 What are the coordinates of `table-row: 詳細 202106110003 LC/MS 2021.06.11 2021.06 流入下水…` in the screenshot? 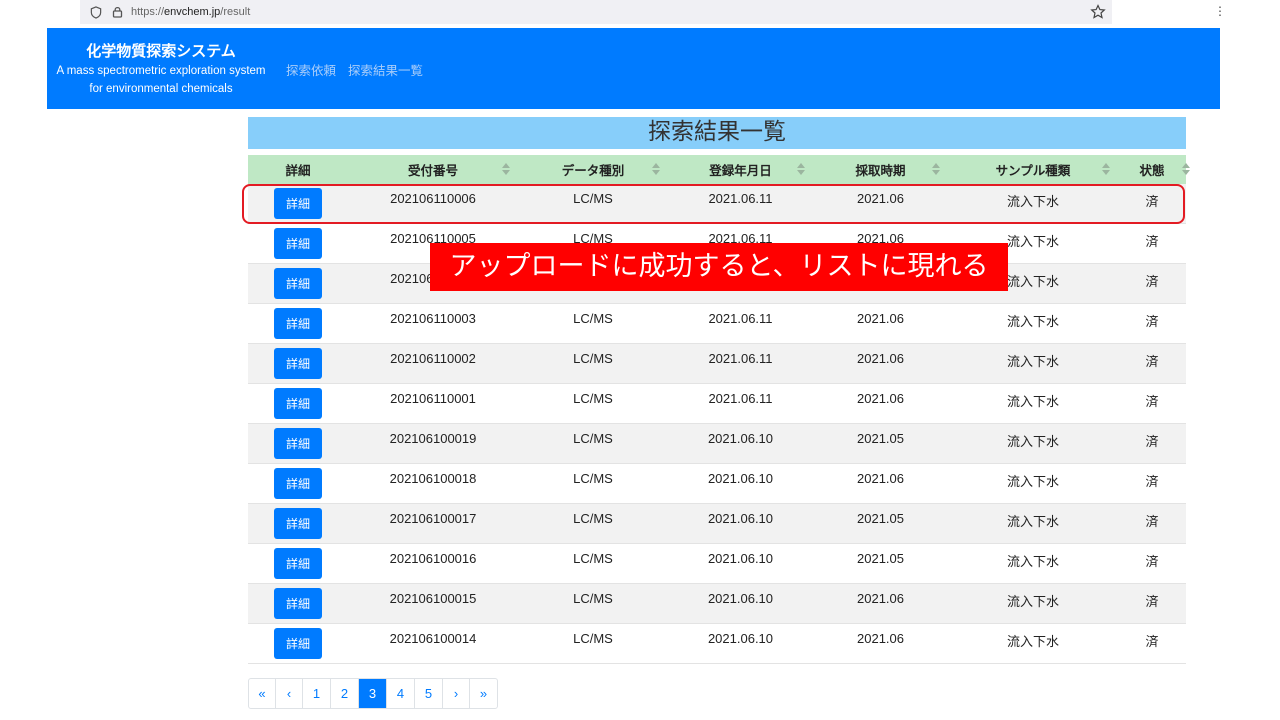 It's located at (717, 324).